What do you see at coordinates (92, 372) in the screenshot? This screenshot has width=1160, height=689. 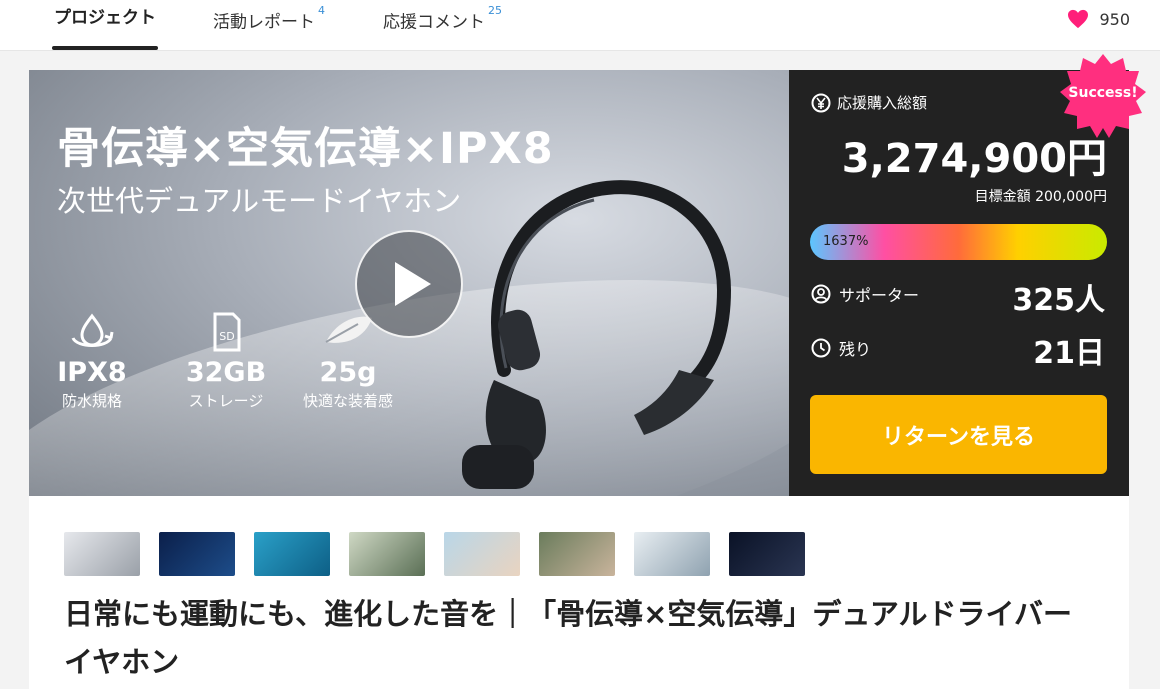 I see `feature-waterproof-value: IPX8` at bounding box center [92, 372].